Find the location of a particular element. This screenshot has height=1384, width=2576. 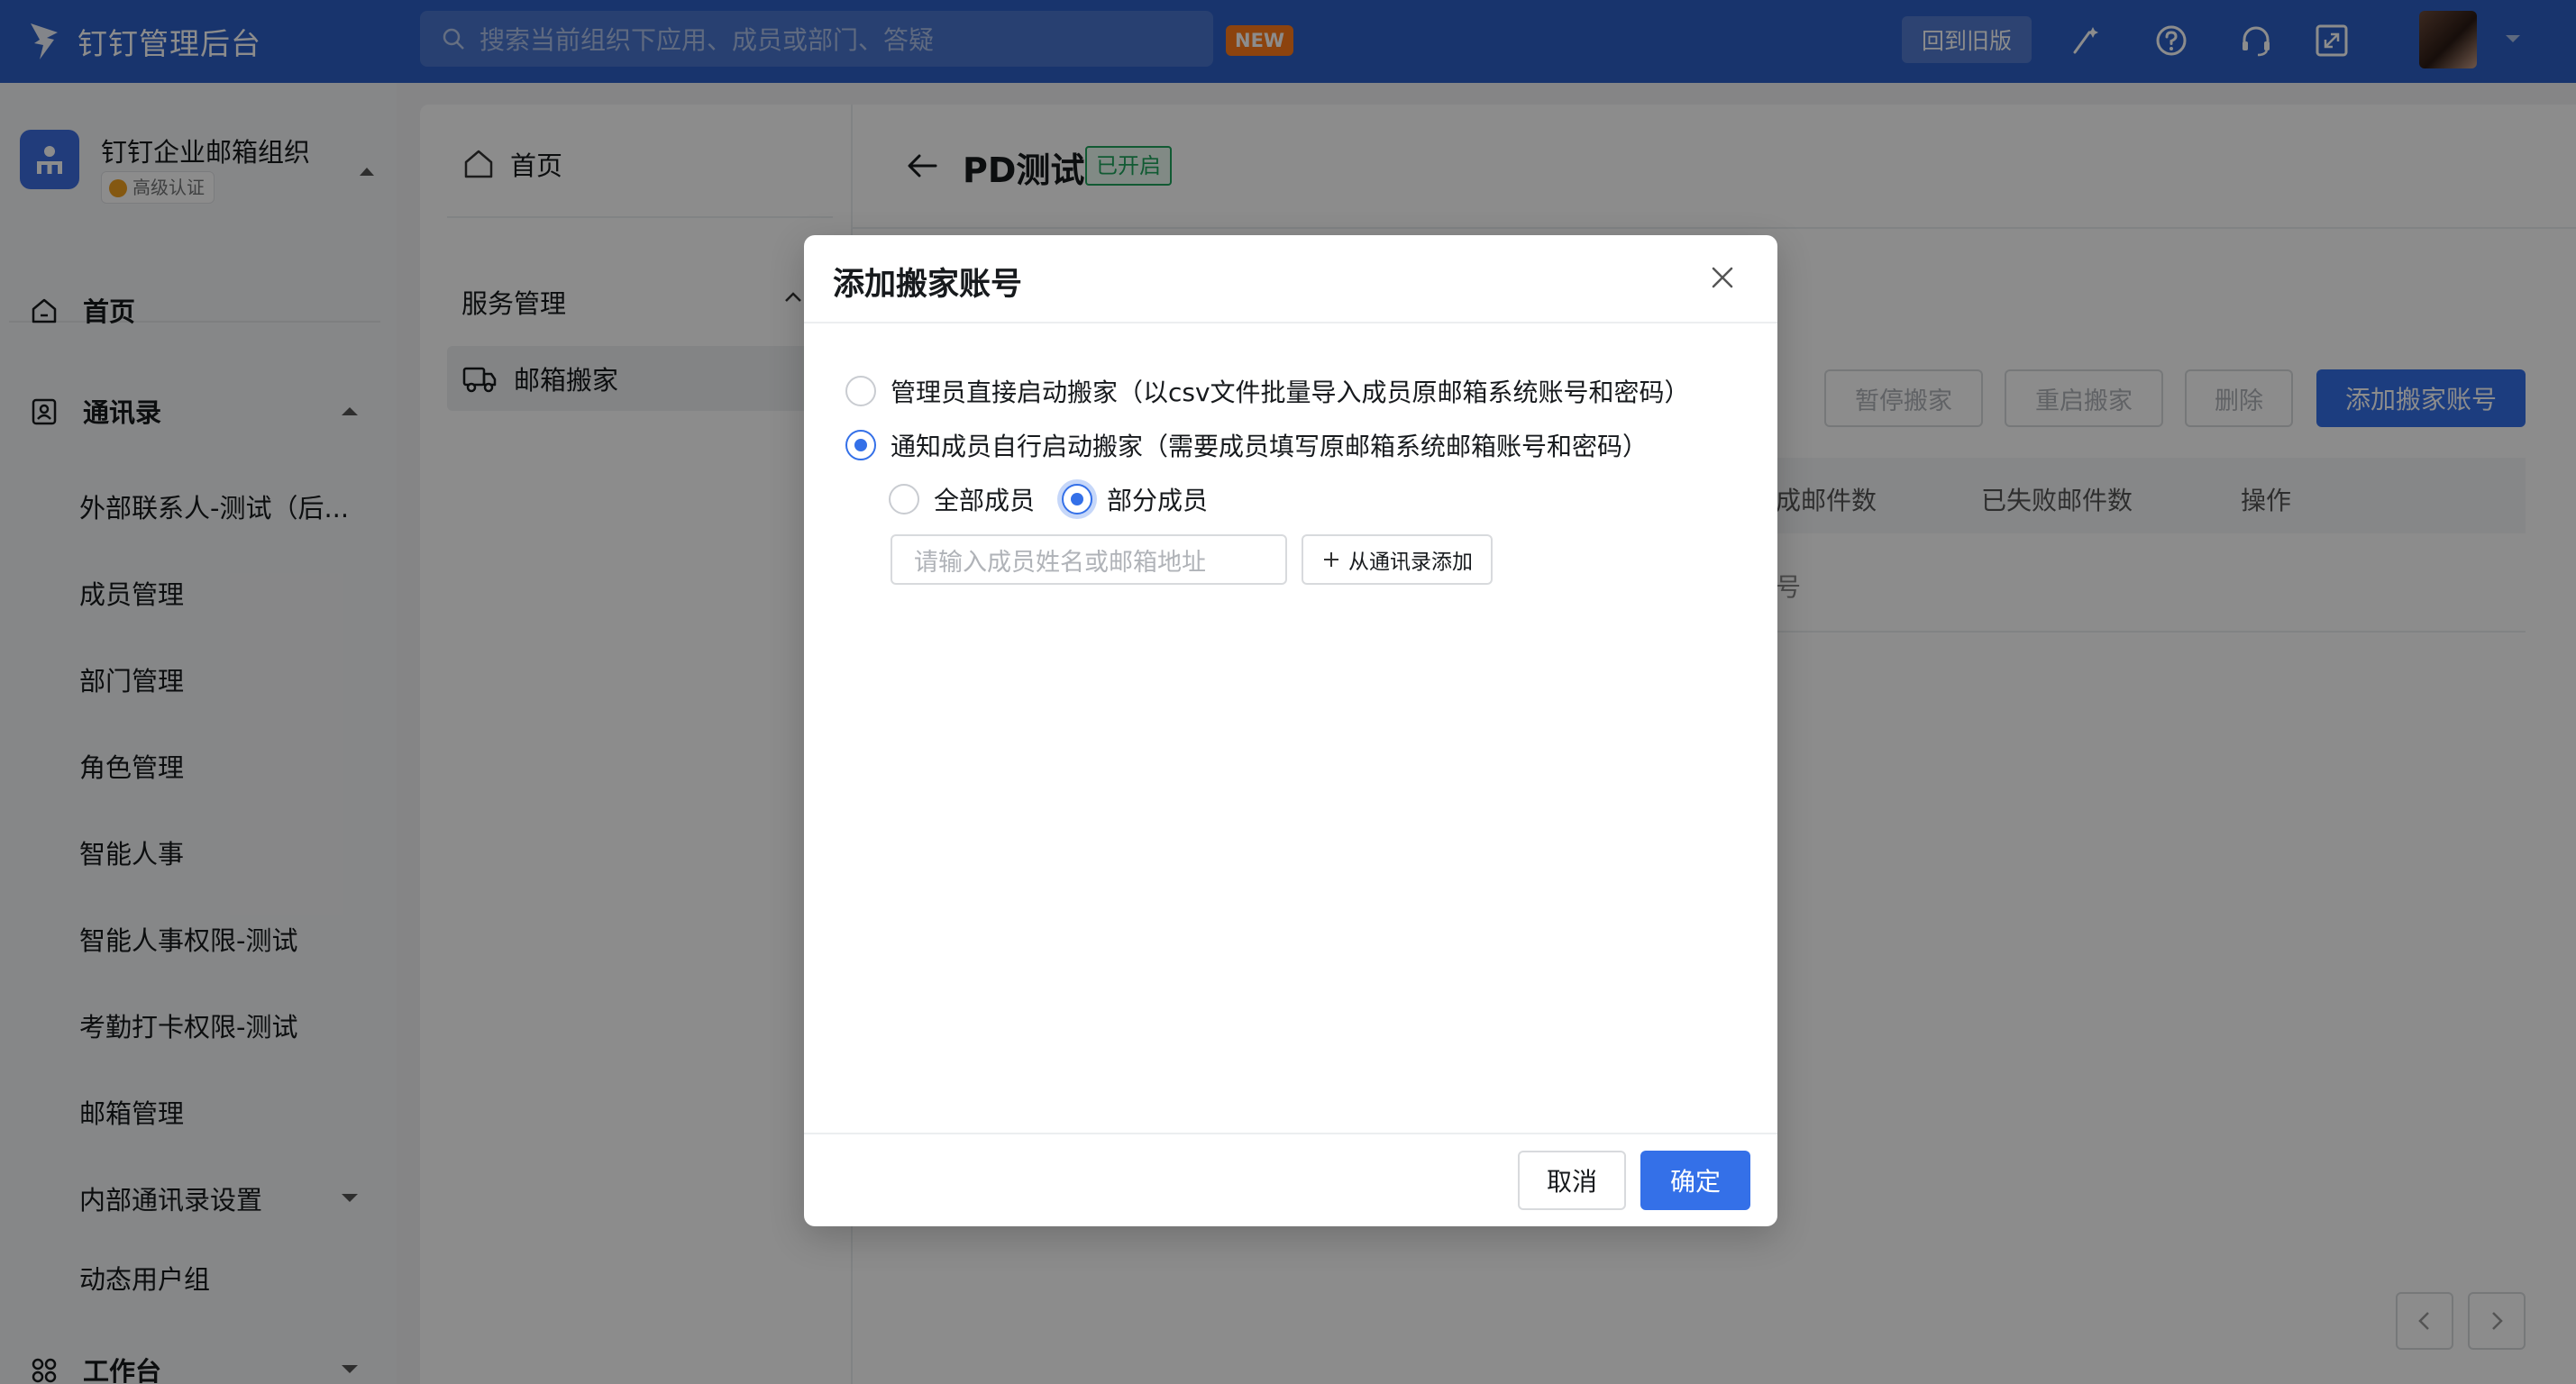

scope-all-members: 全部成员 is located at coordinates (962, 499).